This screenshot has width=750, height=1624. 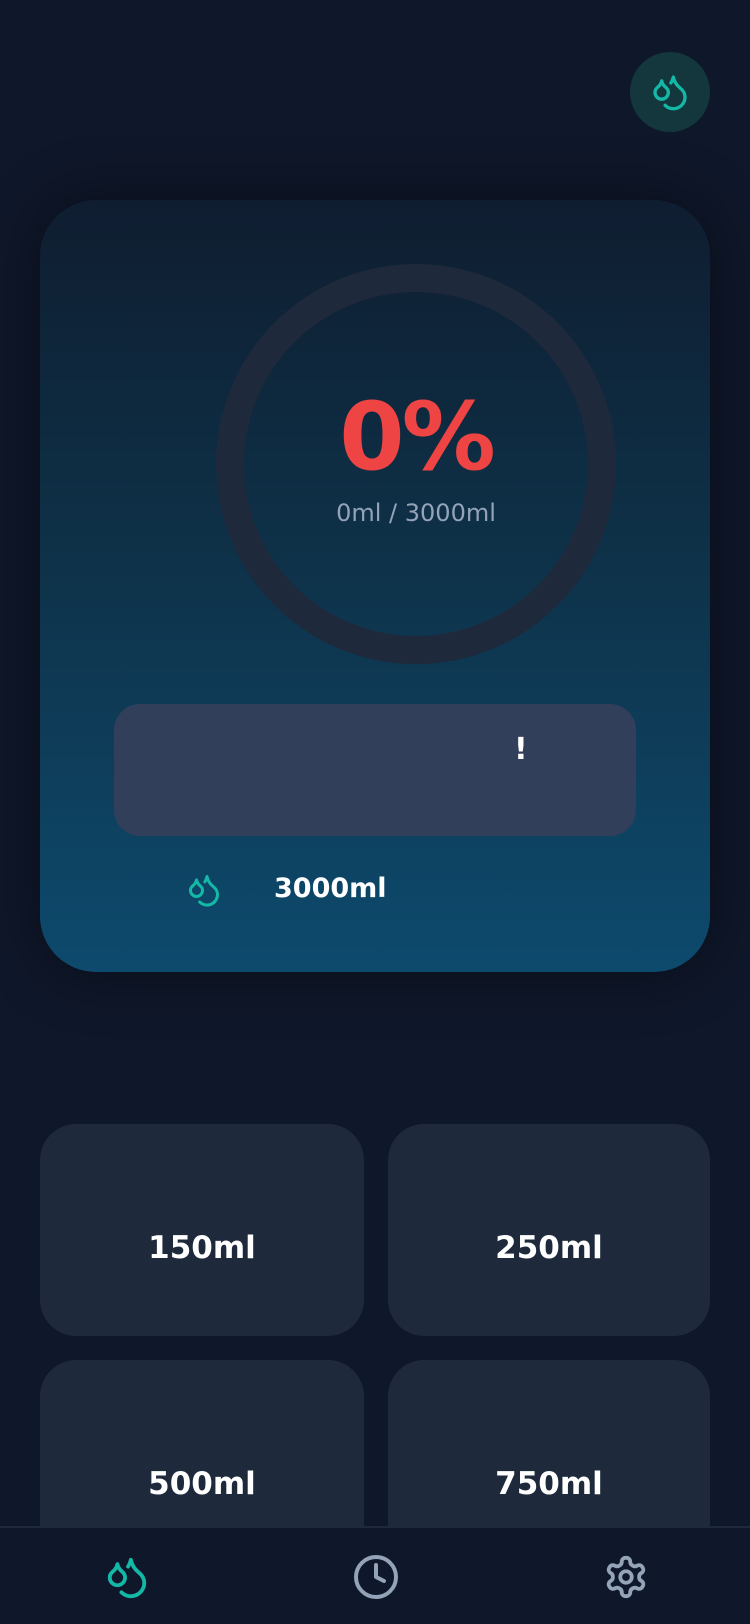 I want to click on nav-history-tab, so click(x=376, y=1577).